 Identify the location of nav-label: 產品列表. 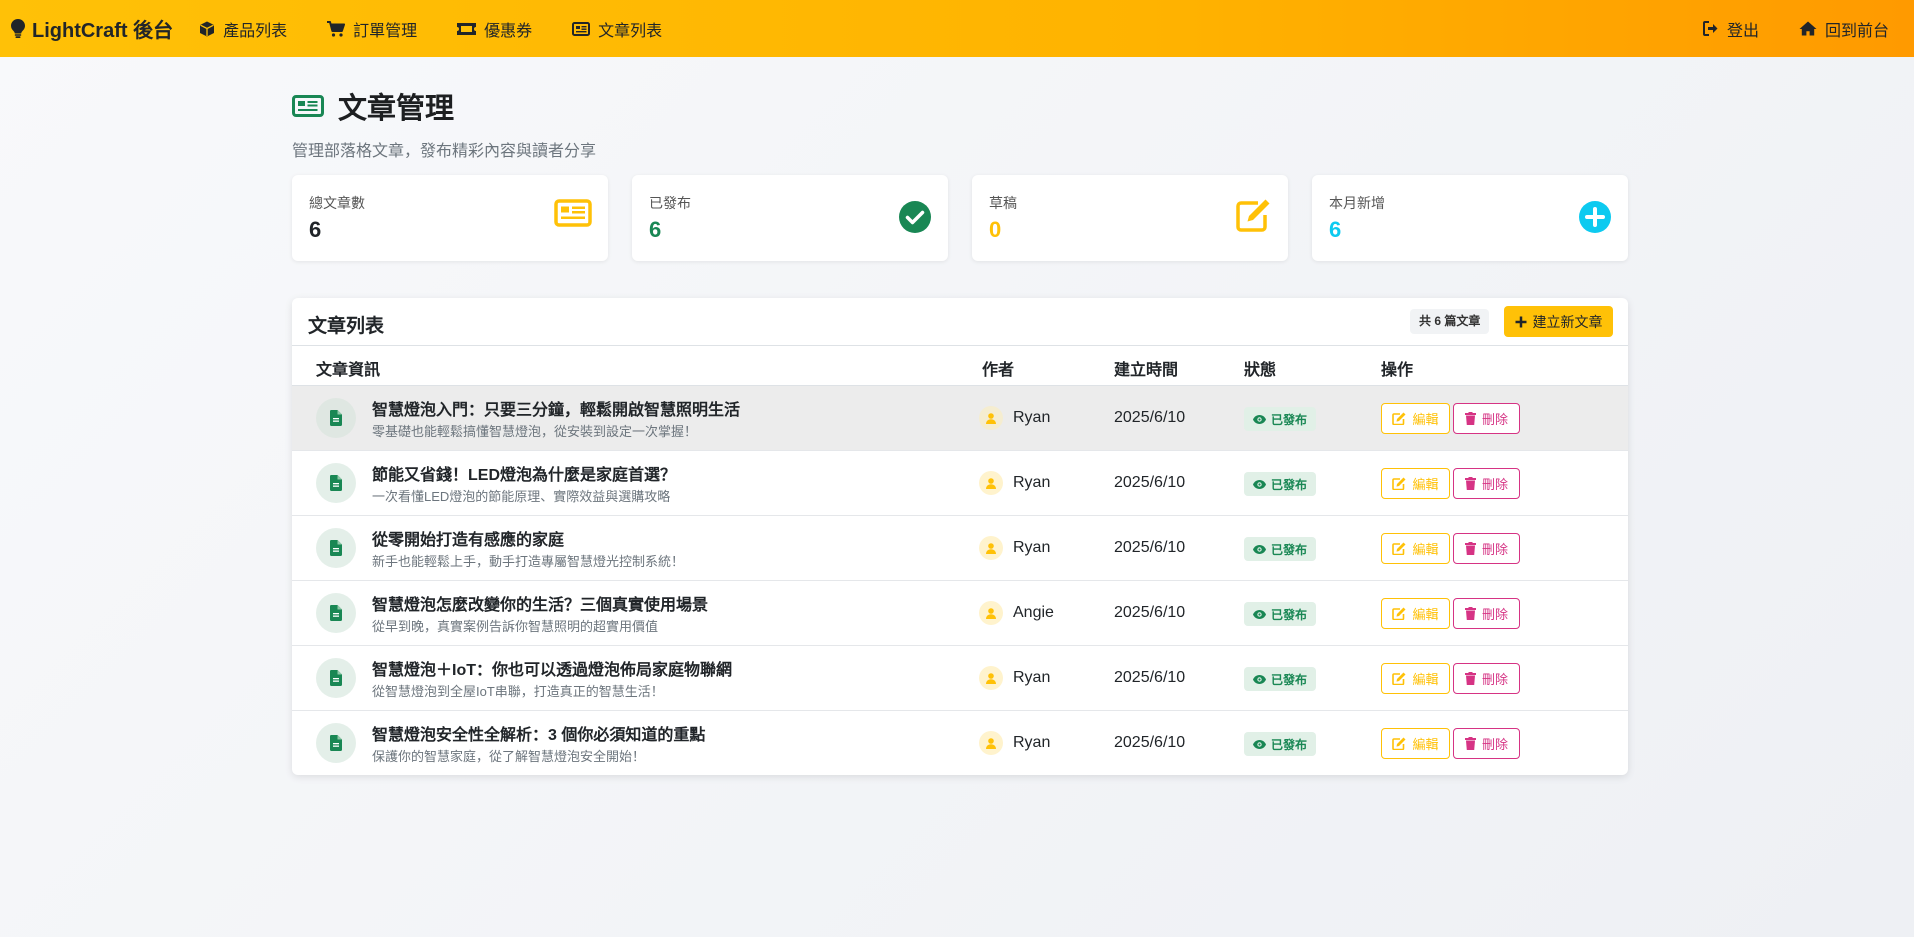
(255, 31).